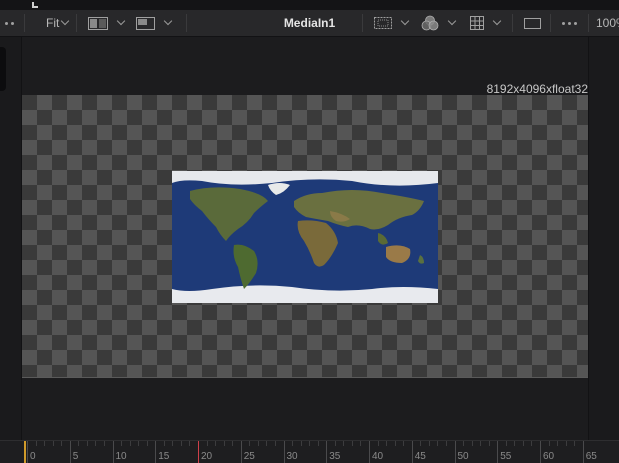  Describe the element at coordinates (603, 238) in the screenshot. I see `right-side-panel` at that location.